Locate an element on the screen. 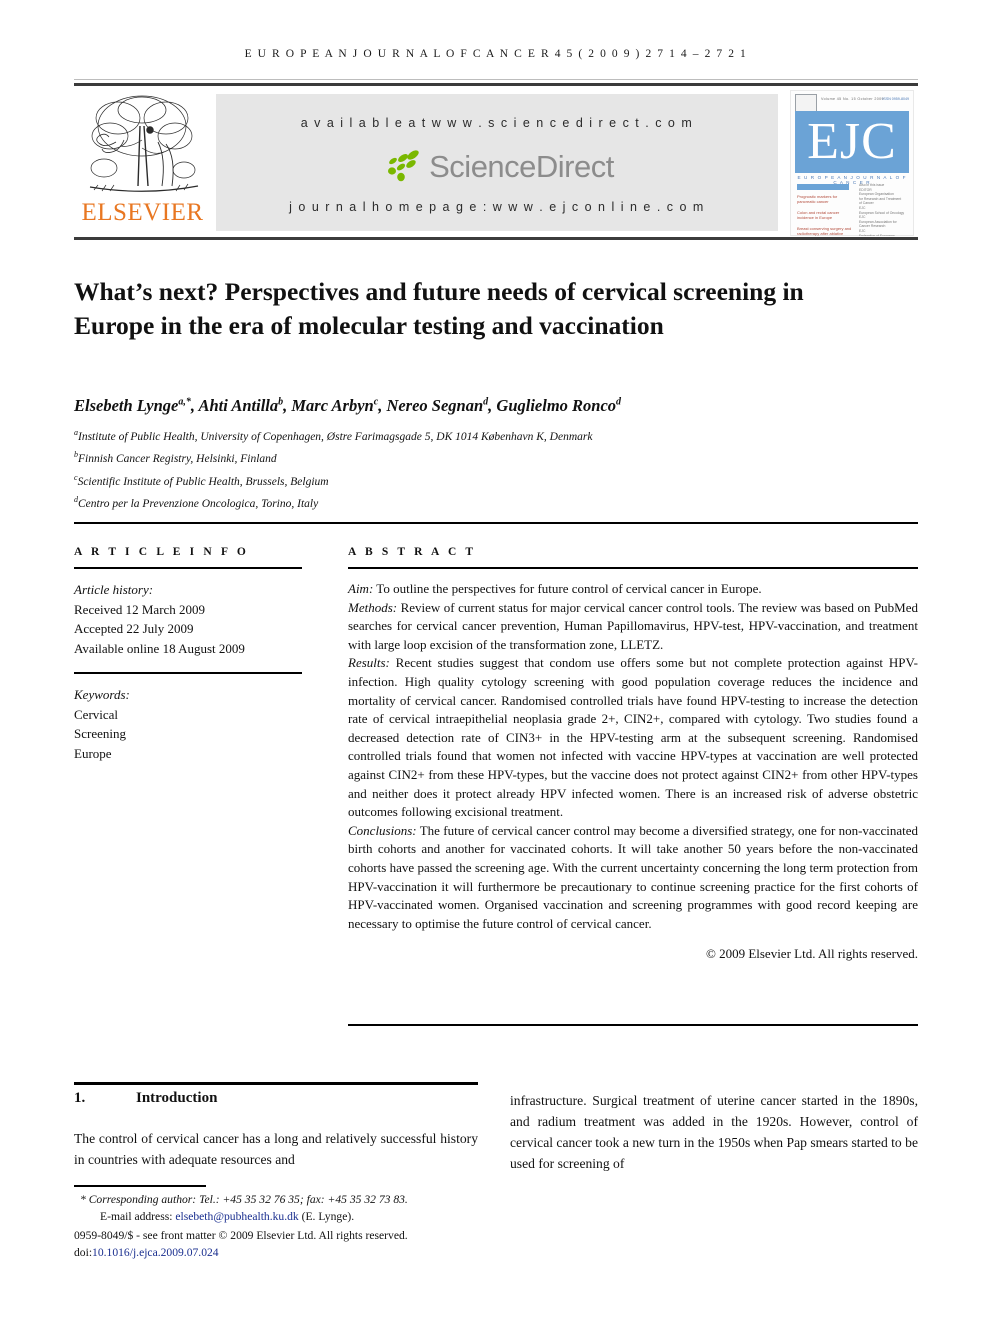 The height and width of the screenshot is (1323, 992). cover-side-line-12: Federation of European is located at coordinates (877, 234).